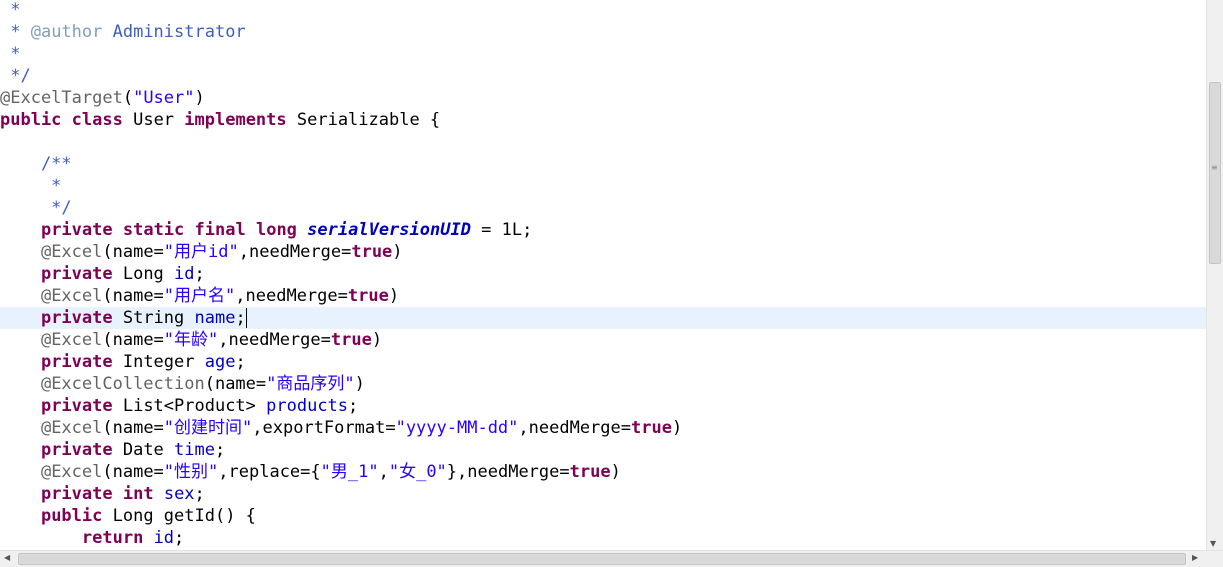 This screenshot has height=567, width=1223. Describe the element at coordinates (603, 98) in the screenshot. I see `code-line: @ExcelTarget("User")` at that location.